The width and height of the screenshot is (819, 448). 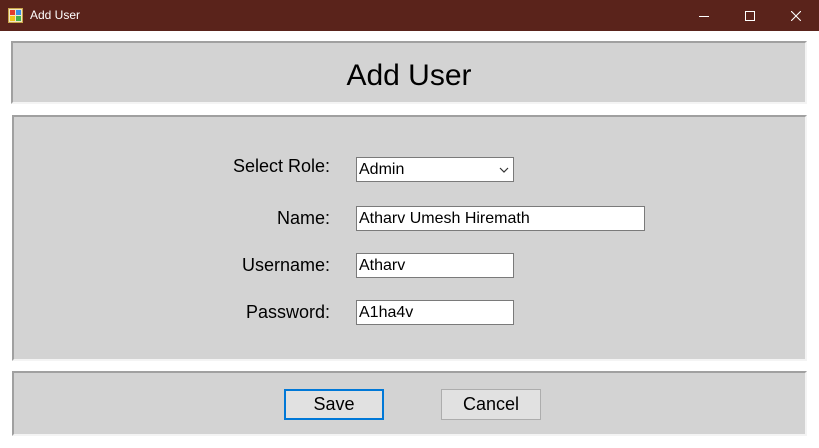 I want to click on minimize-button, so click(x=704, y=15).